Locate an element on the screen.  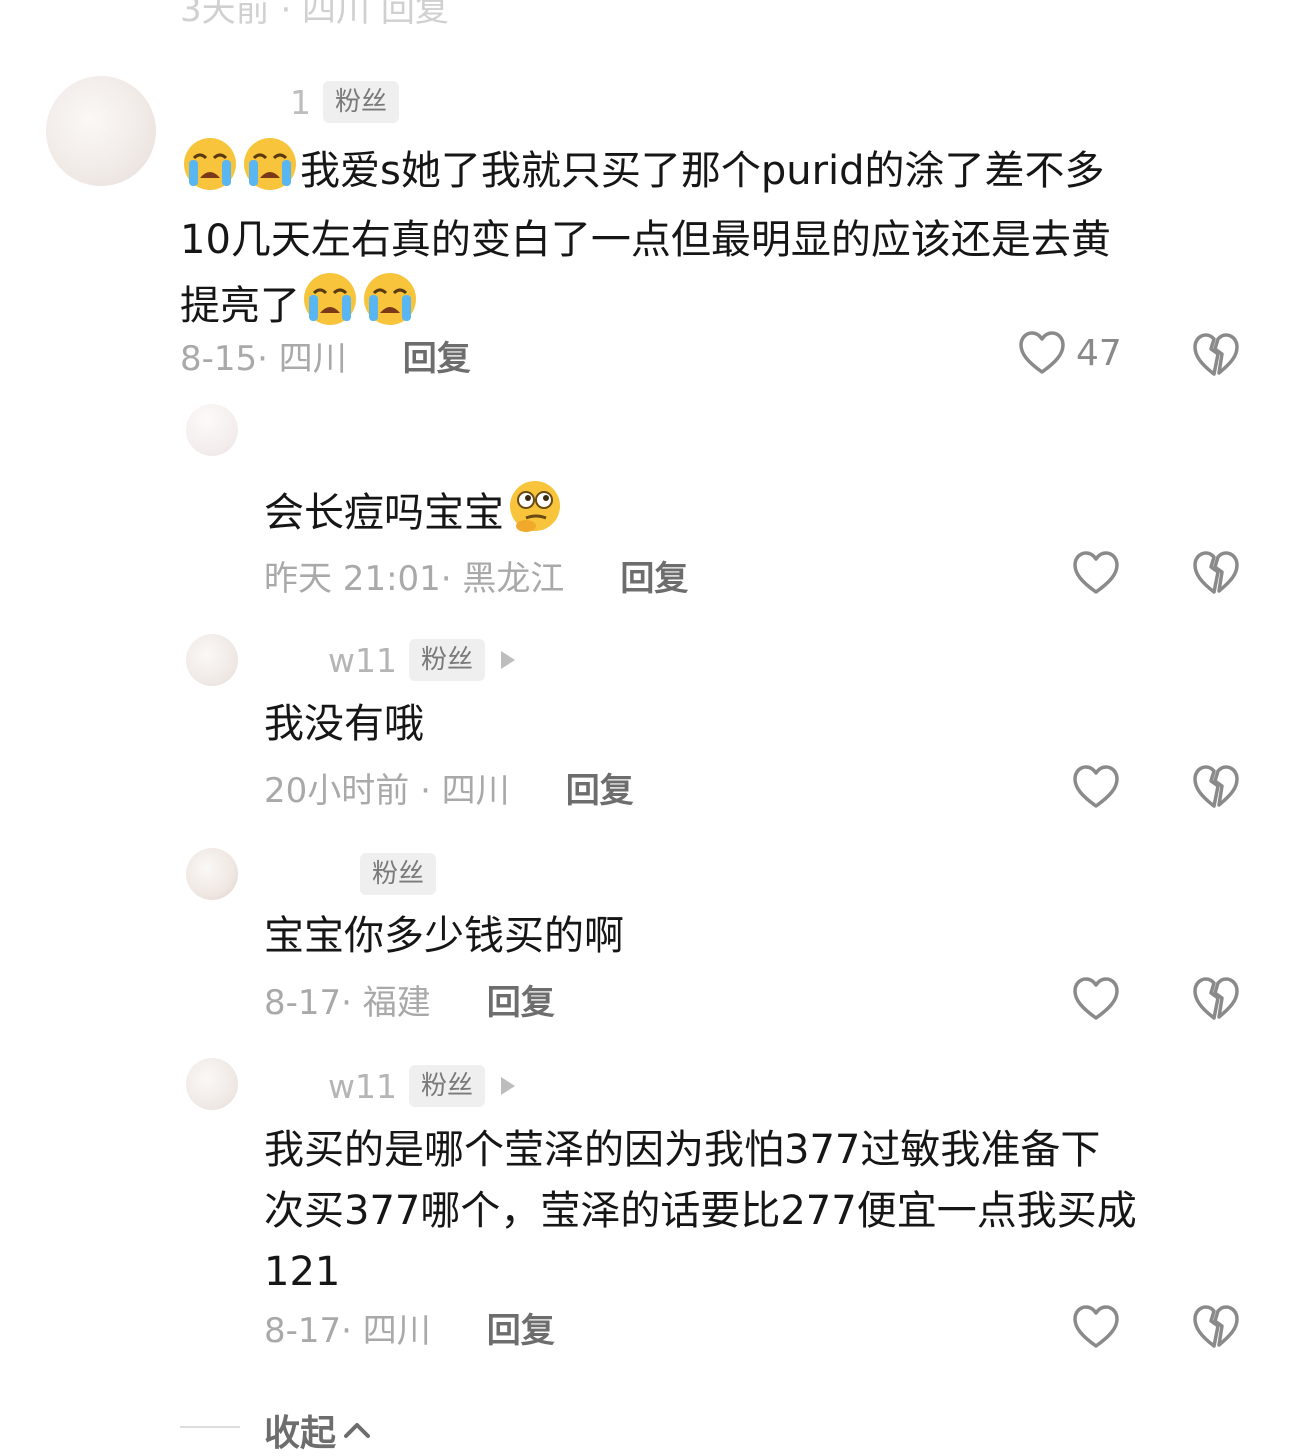
date-location: 20小时前 · 四川 is located at coordinates (387, 790).